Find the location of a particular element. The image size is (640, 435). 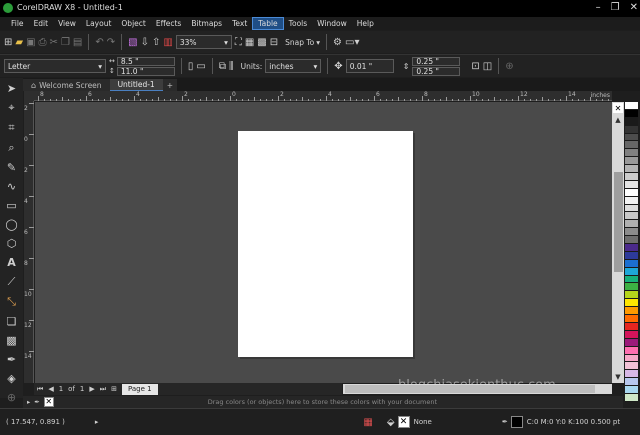

copy-icon: ❐ is located at coordinates (65, 42).